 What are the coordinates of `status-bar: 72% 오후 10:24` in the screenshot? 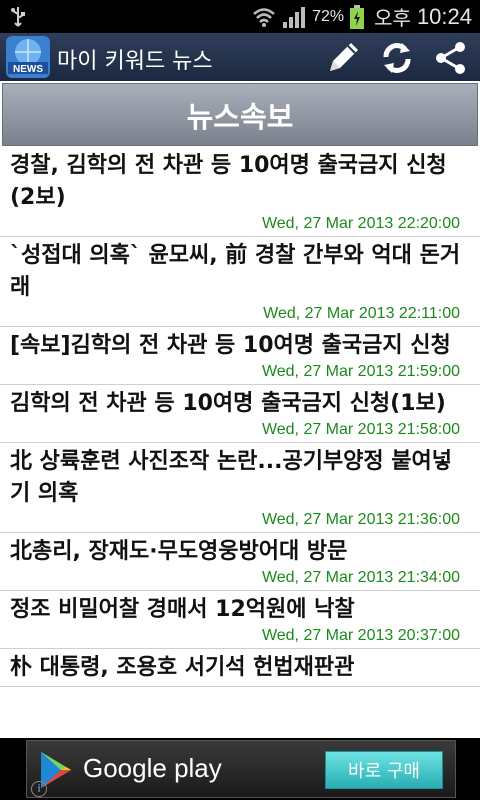 It's located at (240, 16).